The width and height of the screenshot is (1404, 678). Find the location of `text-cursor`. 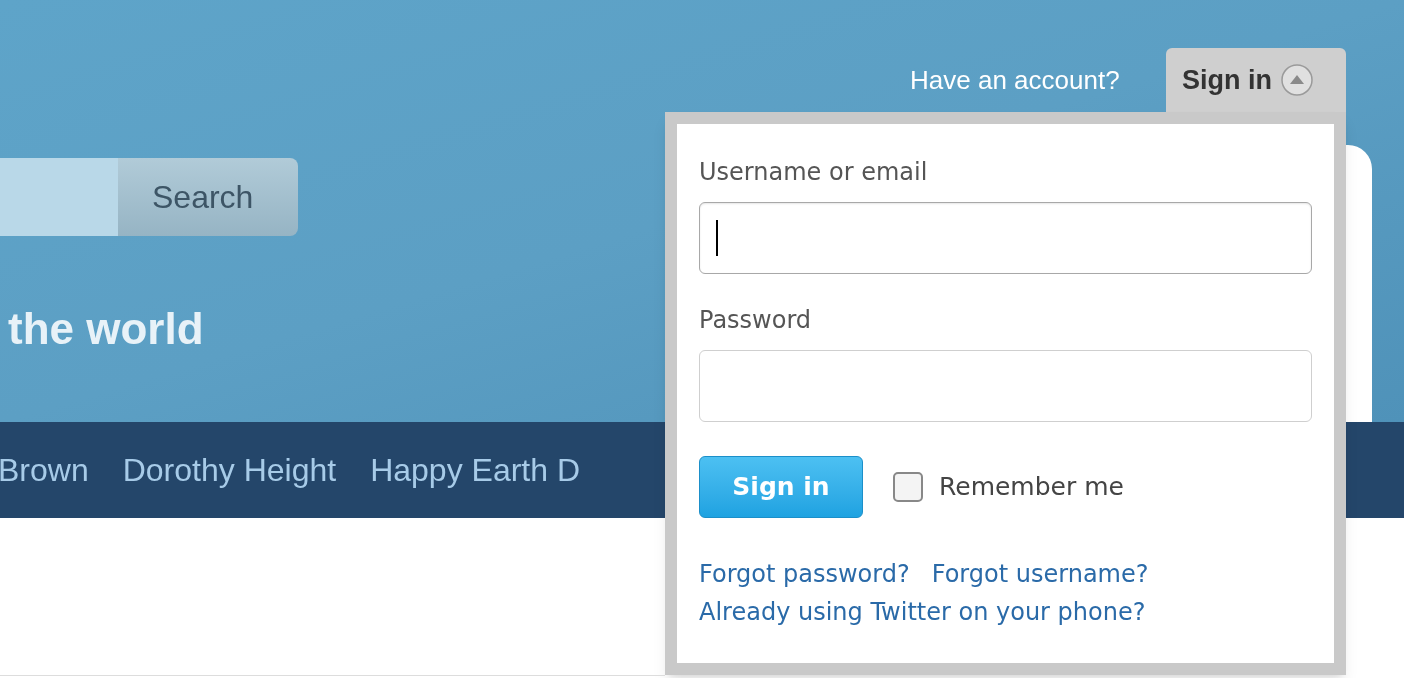

text-cursor is located at coordinates (717, 238).